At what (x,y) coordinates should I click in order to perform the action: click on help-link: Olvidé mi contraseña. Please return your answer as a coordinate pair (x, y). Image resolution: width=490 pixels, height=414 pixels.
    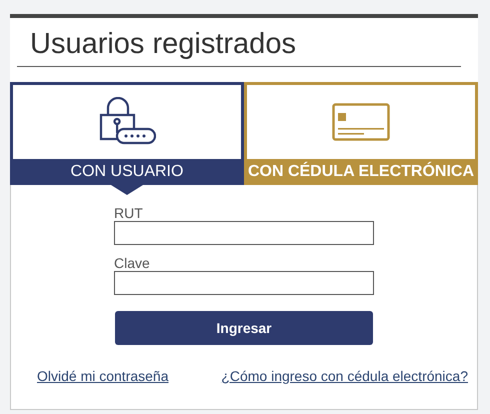
    Looking at the image, I should click on (103, 376).